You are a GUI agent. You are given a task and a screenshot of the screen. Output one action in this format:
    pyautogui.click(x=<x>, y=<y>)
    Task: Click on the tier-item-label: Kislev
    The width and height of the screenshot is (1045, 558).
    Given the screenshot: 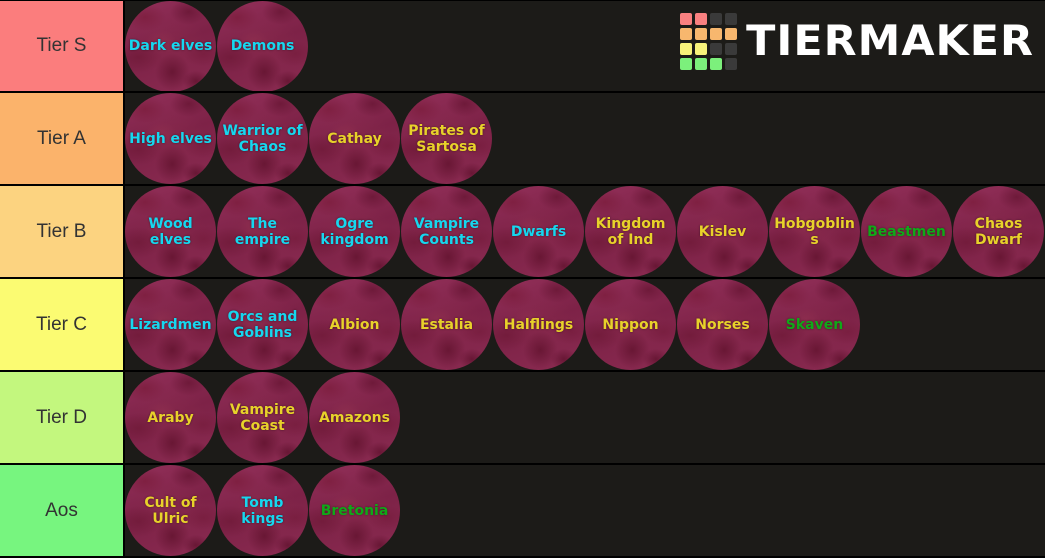 What is the action you would take?
    pyautogui.click(x=722, y=231)
    